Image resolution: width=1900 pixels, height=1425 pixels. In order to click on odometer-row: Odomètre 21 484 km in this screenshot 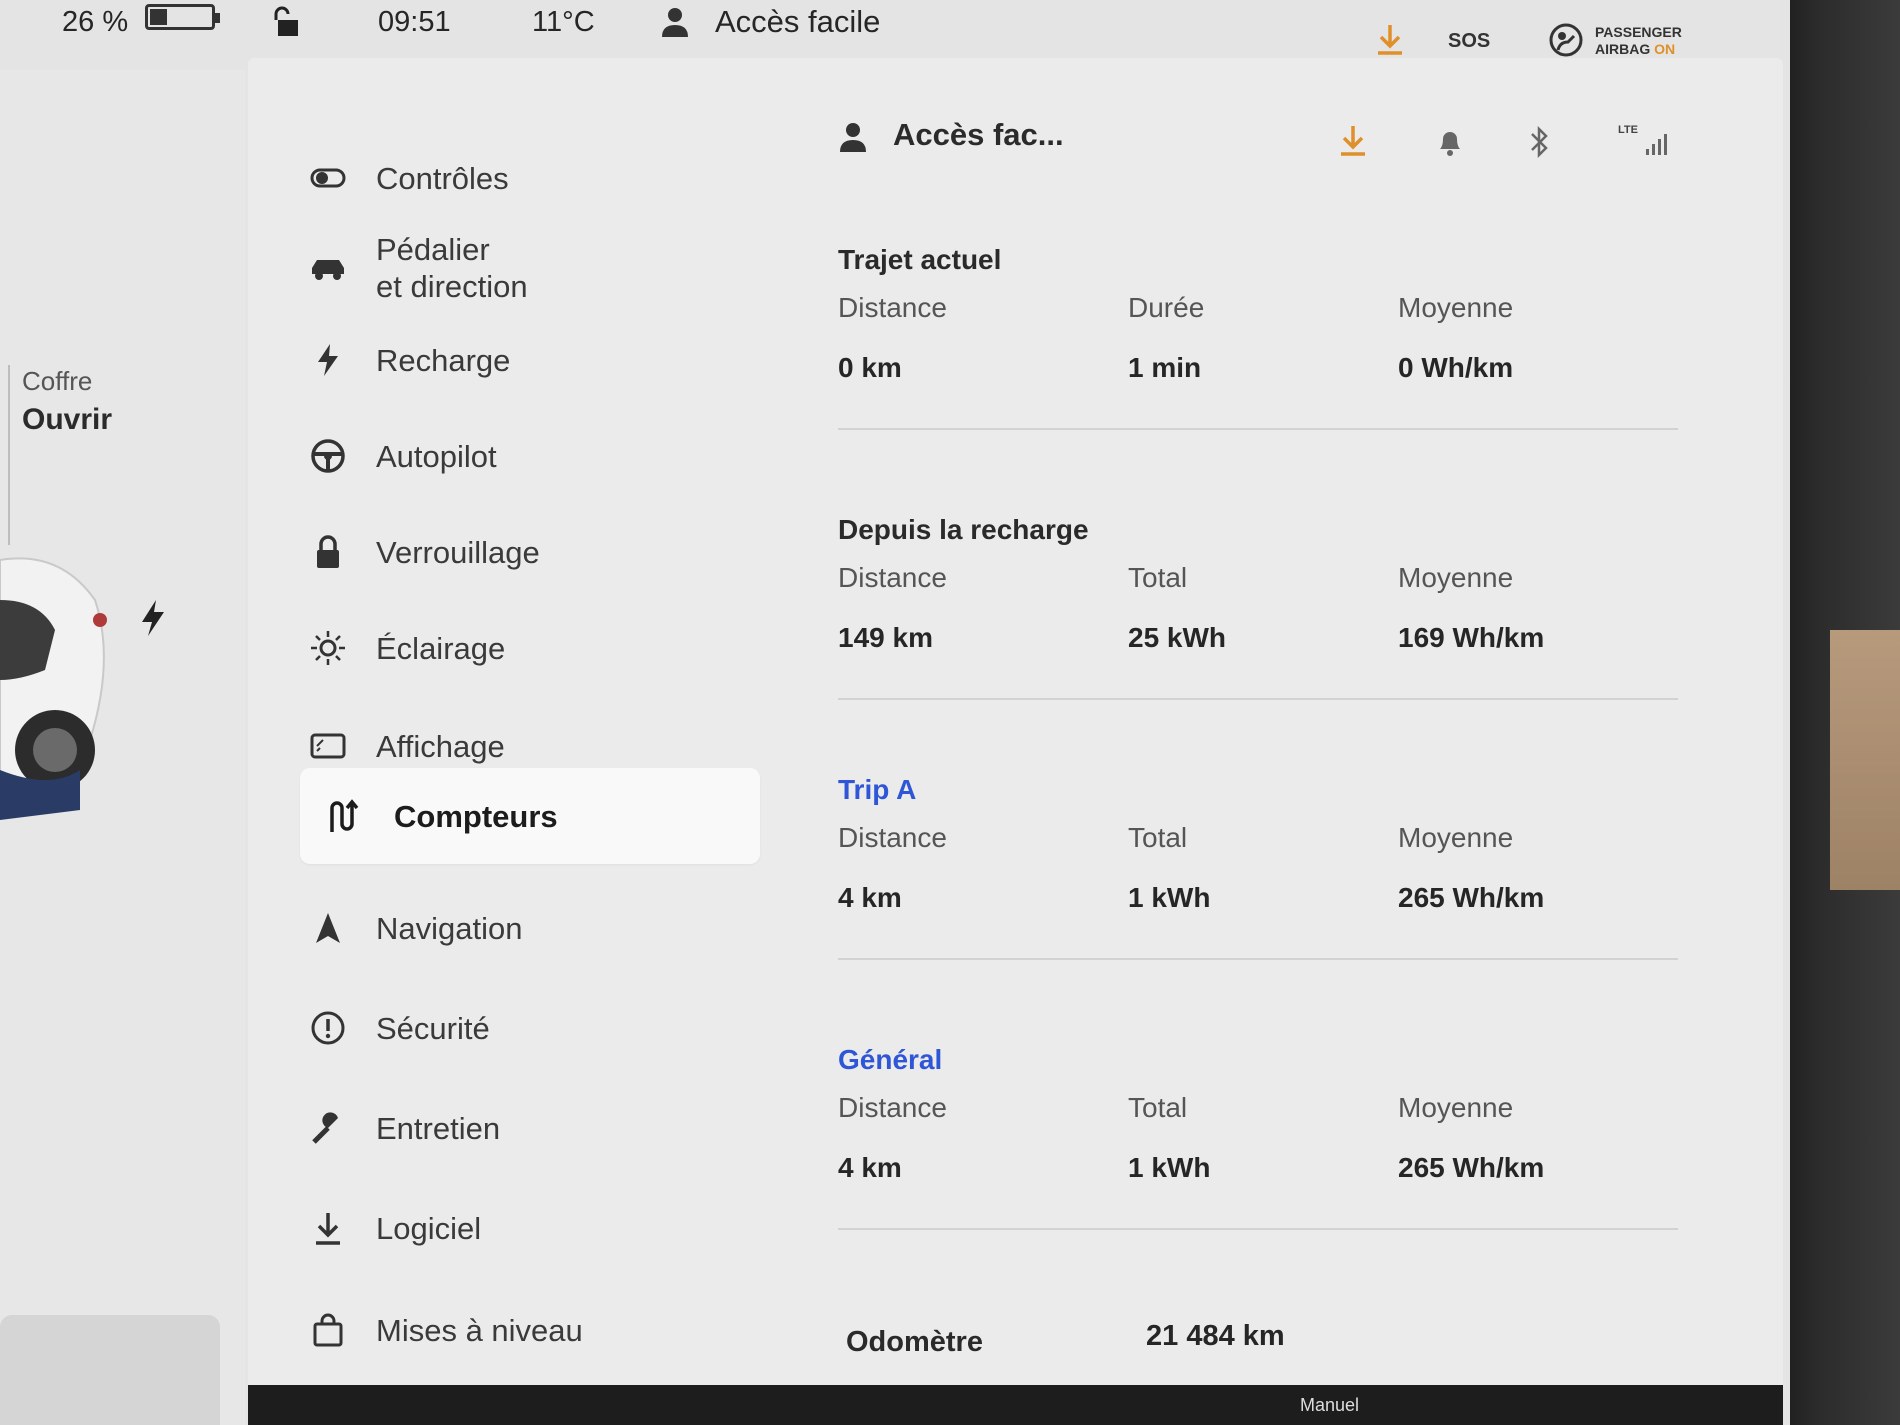, I will do `click(1276, 1350)`.